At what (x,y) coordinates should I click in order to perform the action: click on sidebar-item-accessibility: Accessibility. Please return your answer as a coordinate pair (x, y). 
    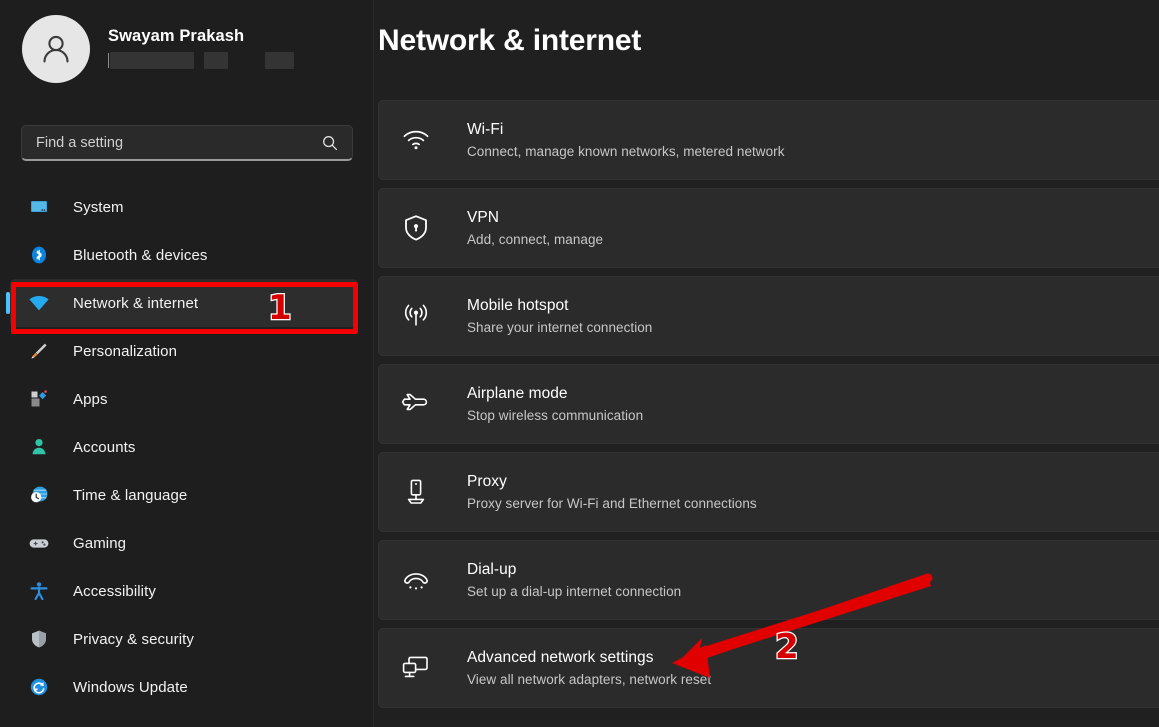
    Looking at the image, I should click on (184, 591).